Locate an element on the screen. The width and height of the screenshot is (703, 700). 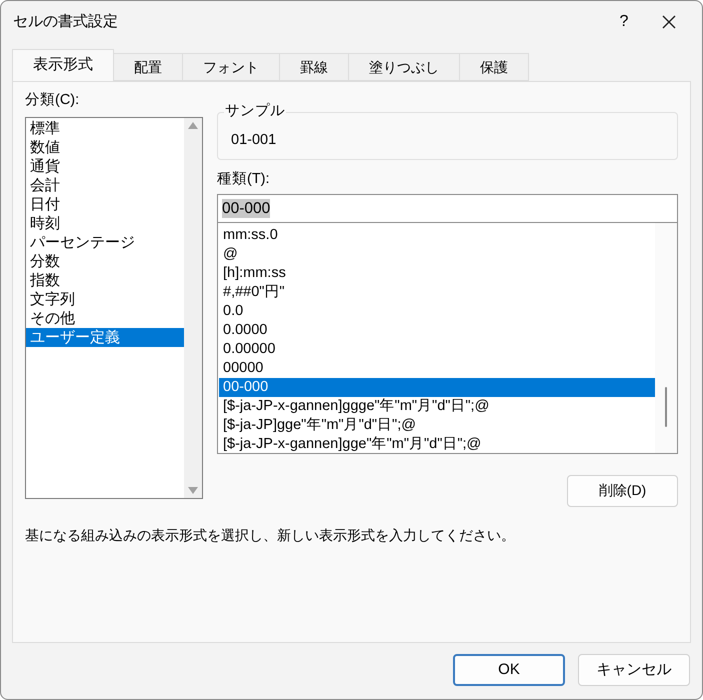
list-item: 00-000 is located at coordinates (437, 387).